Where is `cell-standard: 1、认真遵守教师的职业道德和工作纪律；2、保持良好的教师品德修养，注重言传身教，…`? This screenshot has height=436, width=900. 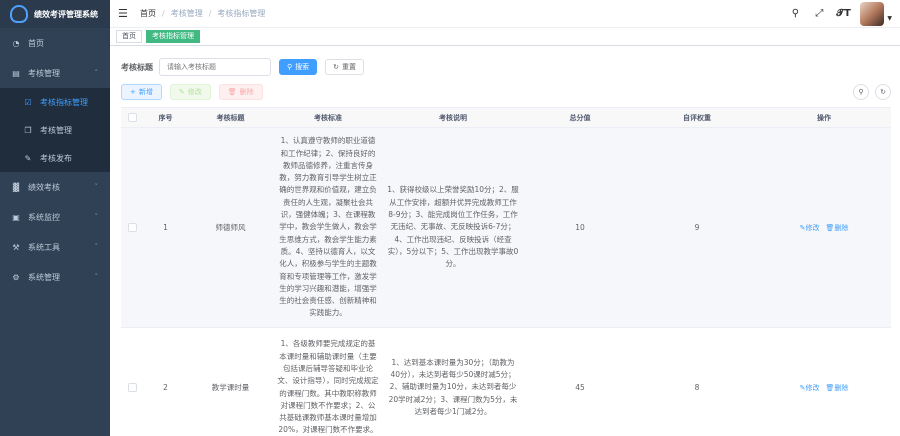
cell-standard: 1、认真遵守教师的职业道德和工作纪律；2、保持良好的教师品德修养，注重言传身教，… is located at coordinates (328, 227).